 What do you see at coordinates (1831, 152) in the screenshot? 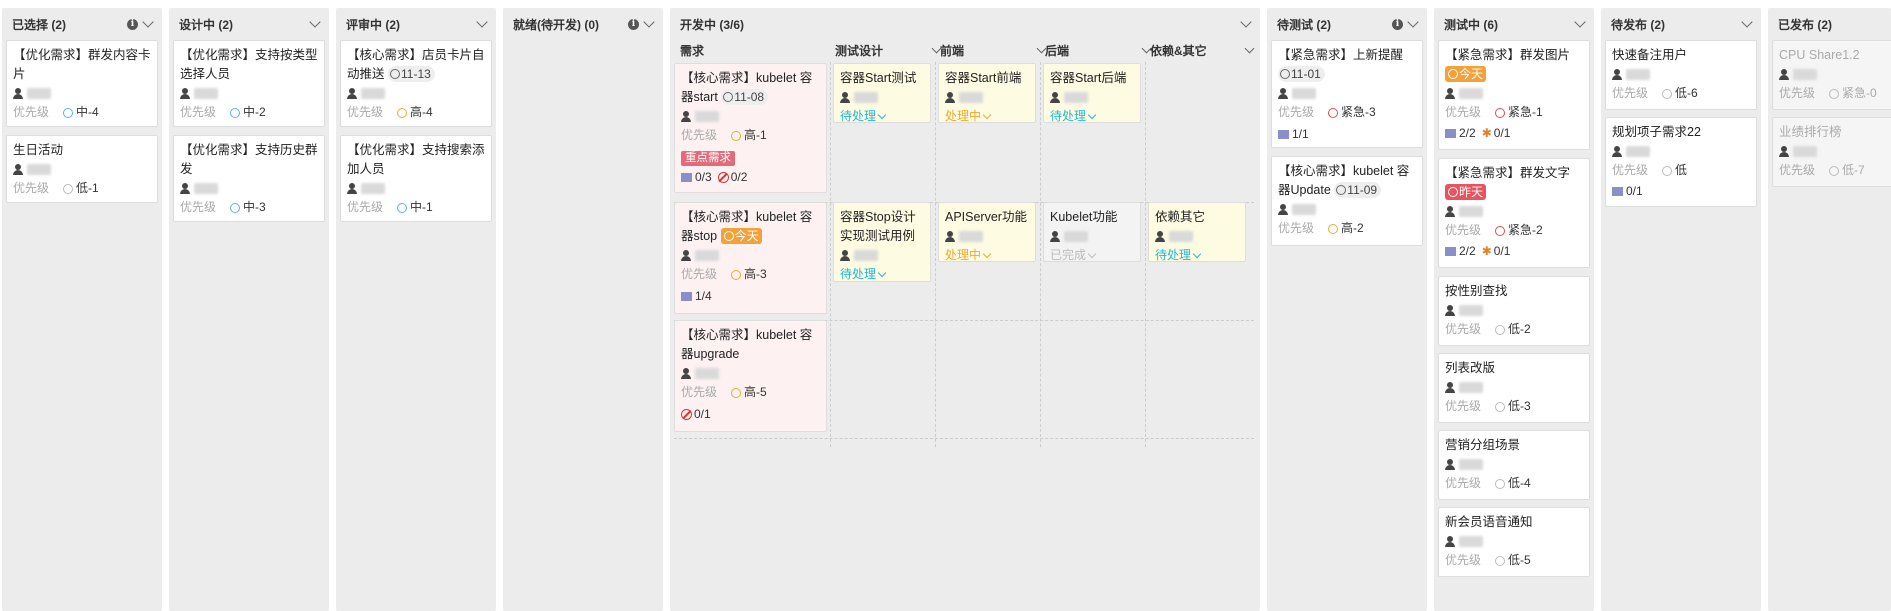
I see `story-card: 业绩排行榜 优先级 低-7` at bounding box center [1831, 152].